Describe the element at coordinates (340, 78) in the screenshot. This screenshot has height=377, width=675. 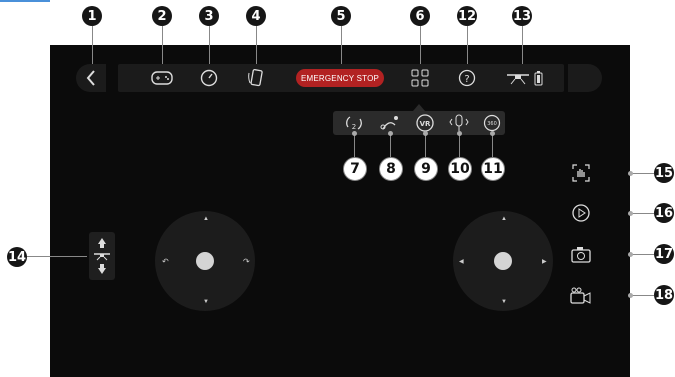
I see `emergency-stop-button: EMERGENCY STOP` at that location.